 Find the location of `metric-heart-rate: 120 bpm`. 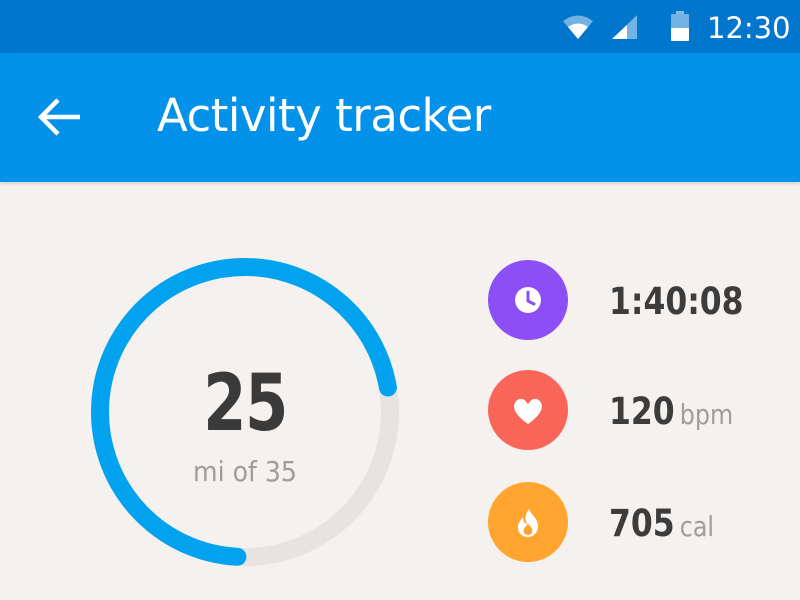

metric-heart-rate: 120 bpm is located at coordinates (638, 410).